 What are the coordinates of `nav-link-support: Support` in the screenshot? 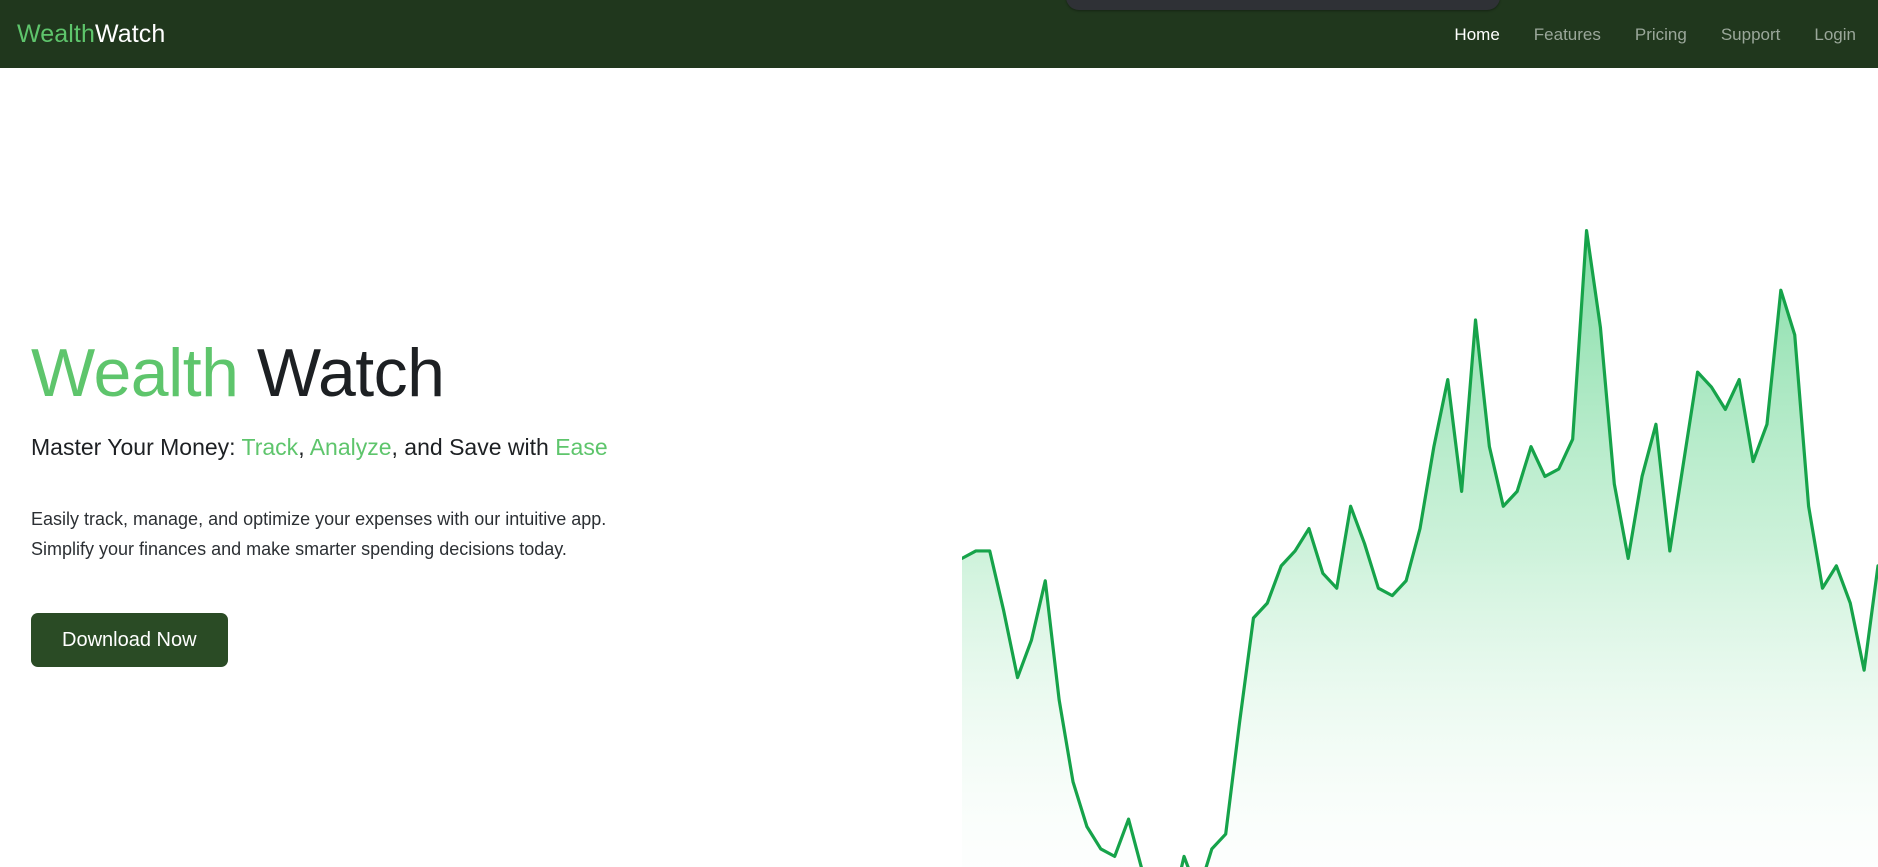 It's located at (1751, 34).